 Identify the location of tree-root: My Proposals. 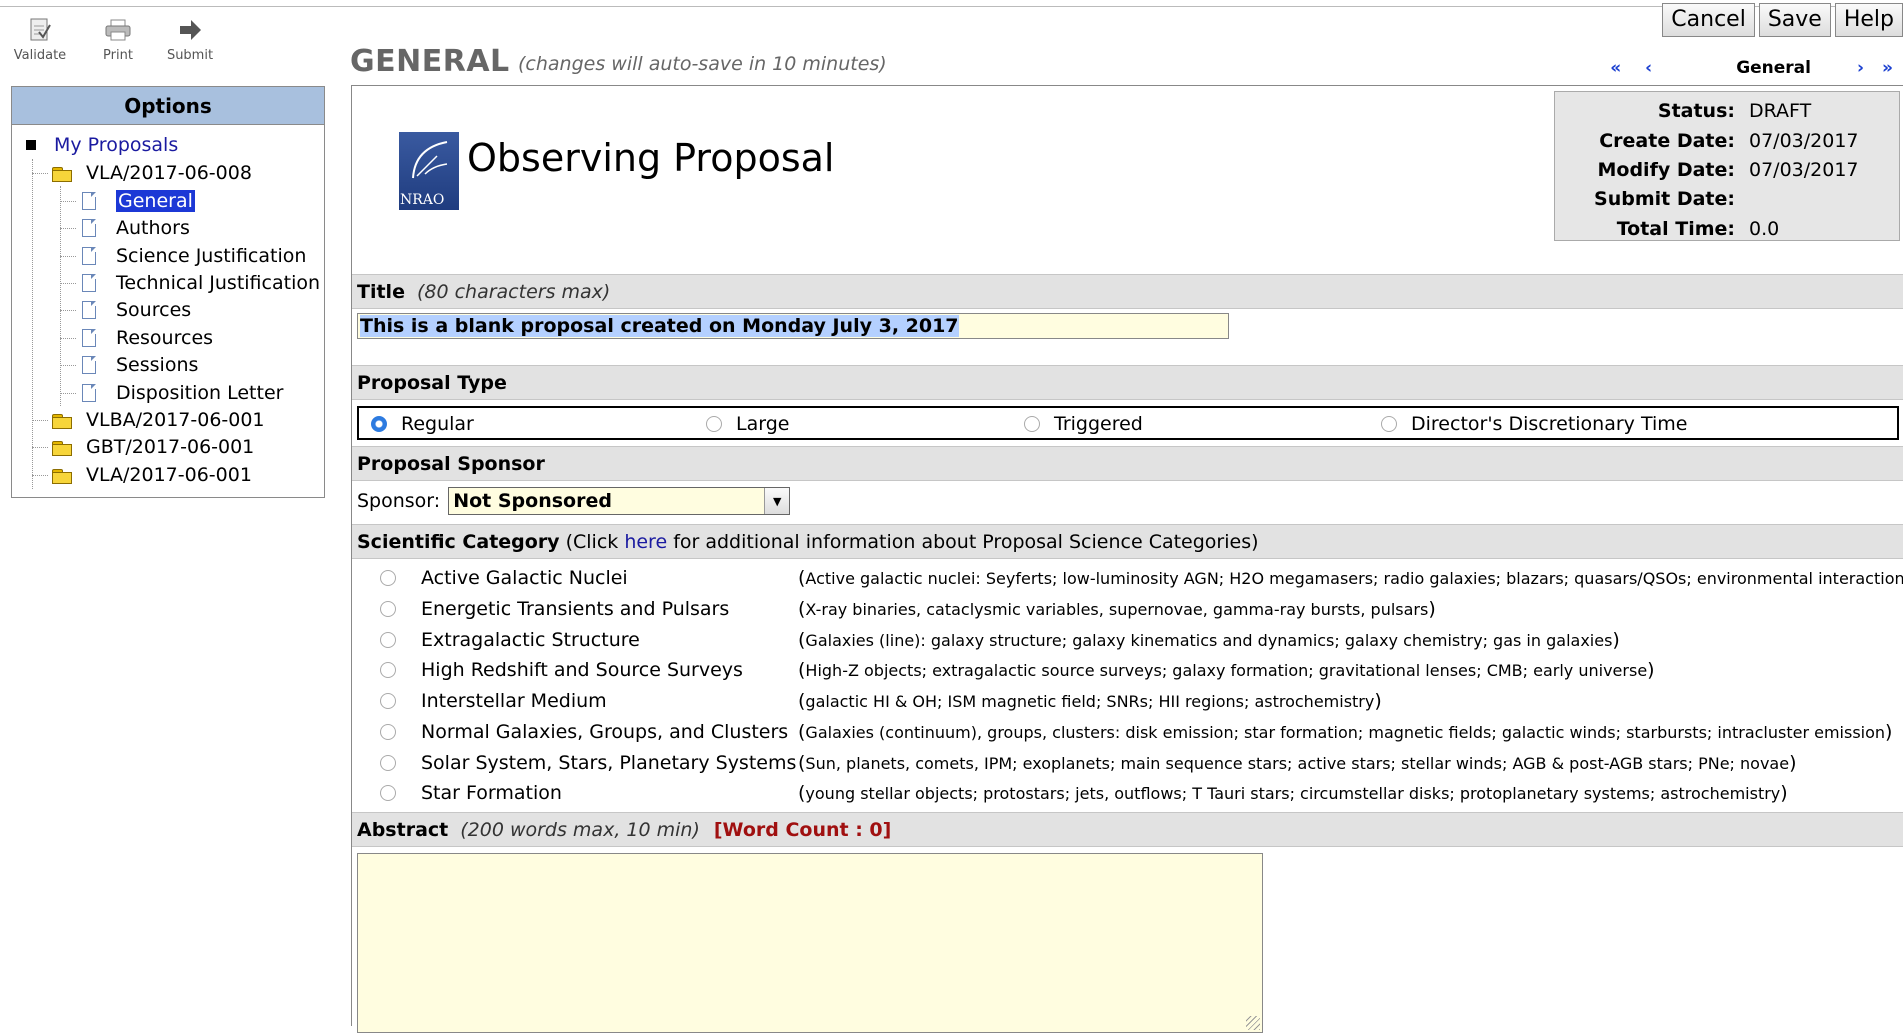
(102, 145).